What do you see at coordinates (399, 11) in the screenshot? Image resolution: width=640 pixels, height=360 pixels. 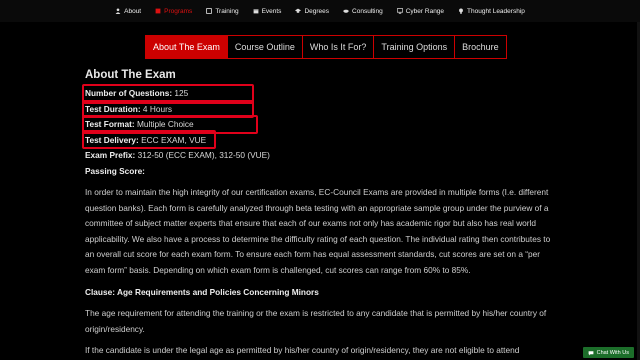 I see `monitor-icon` at bounding box center [399, 11].